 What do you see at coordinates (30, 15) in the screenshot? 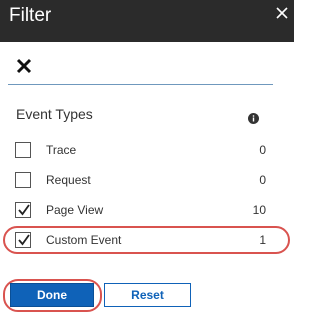
I see `panel-title: Filter` at bounding box center [30, 15].